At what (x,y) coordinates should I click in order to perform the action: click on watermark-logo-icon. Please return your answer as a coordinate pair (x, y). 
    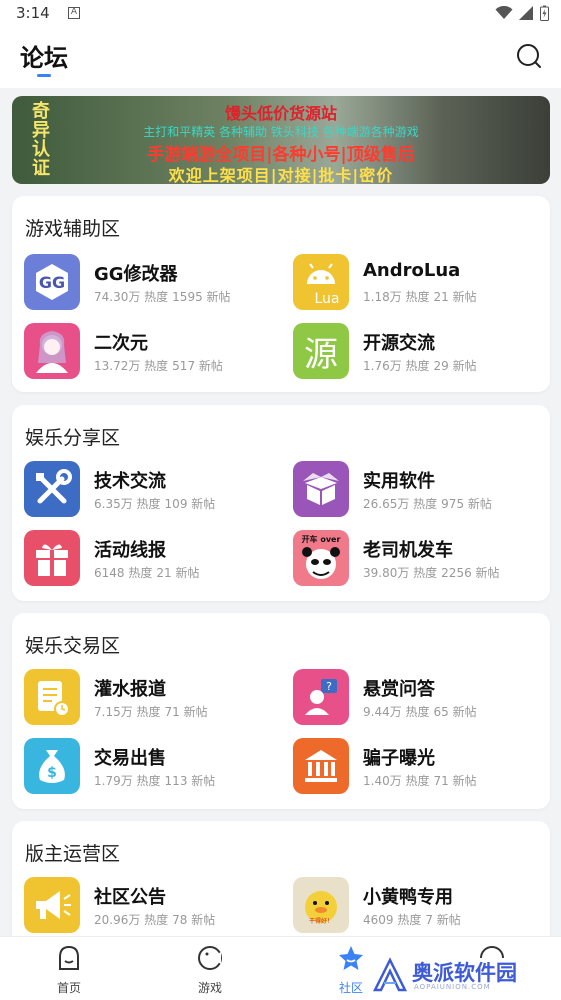
    Looking at the image, I should click on (390, 974).